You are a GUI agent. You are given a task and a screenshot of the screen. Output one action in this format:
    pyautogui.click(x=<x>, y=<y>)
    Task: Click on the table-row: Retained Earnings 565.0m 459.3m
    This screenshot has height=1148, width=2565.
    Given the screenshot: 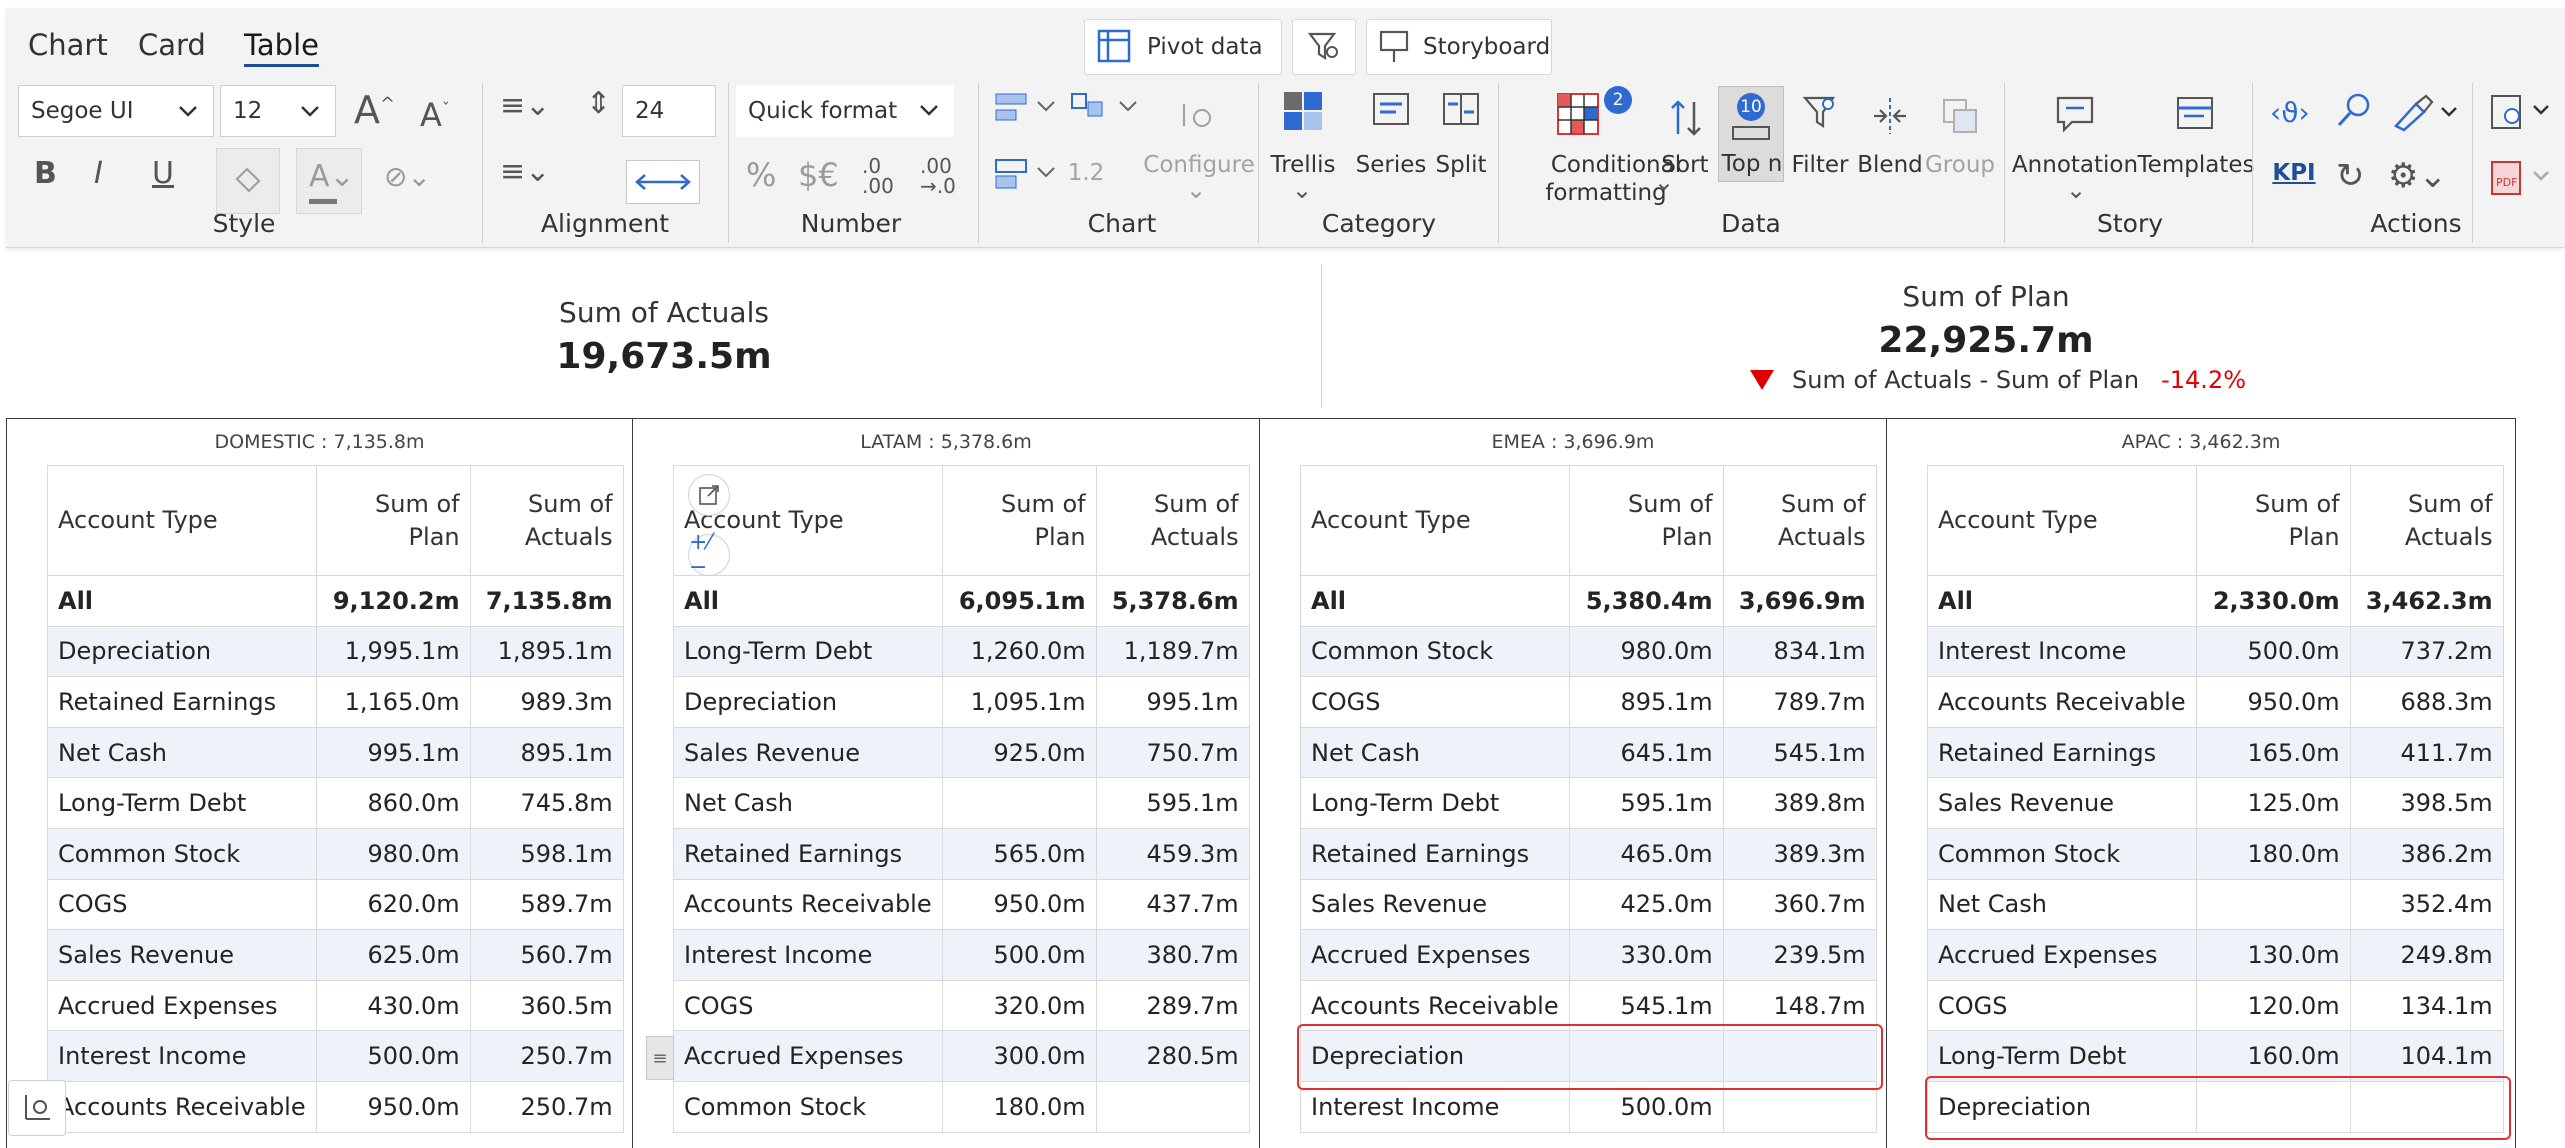 What is the action you would take?
    pyautogui.click(x=961, y=853)
    